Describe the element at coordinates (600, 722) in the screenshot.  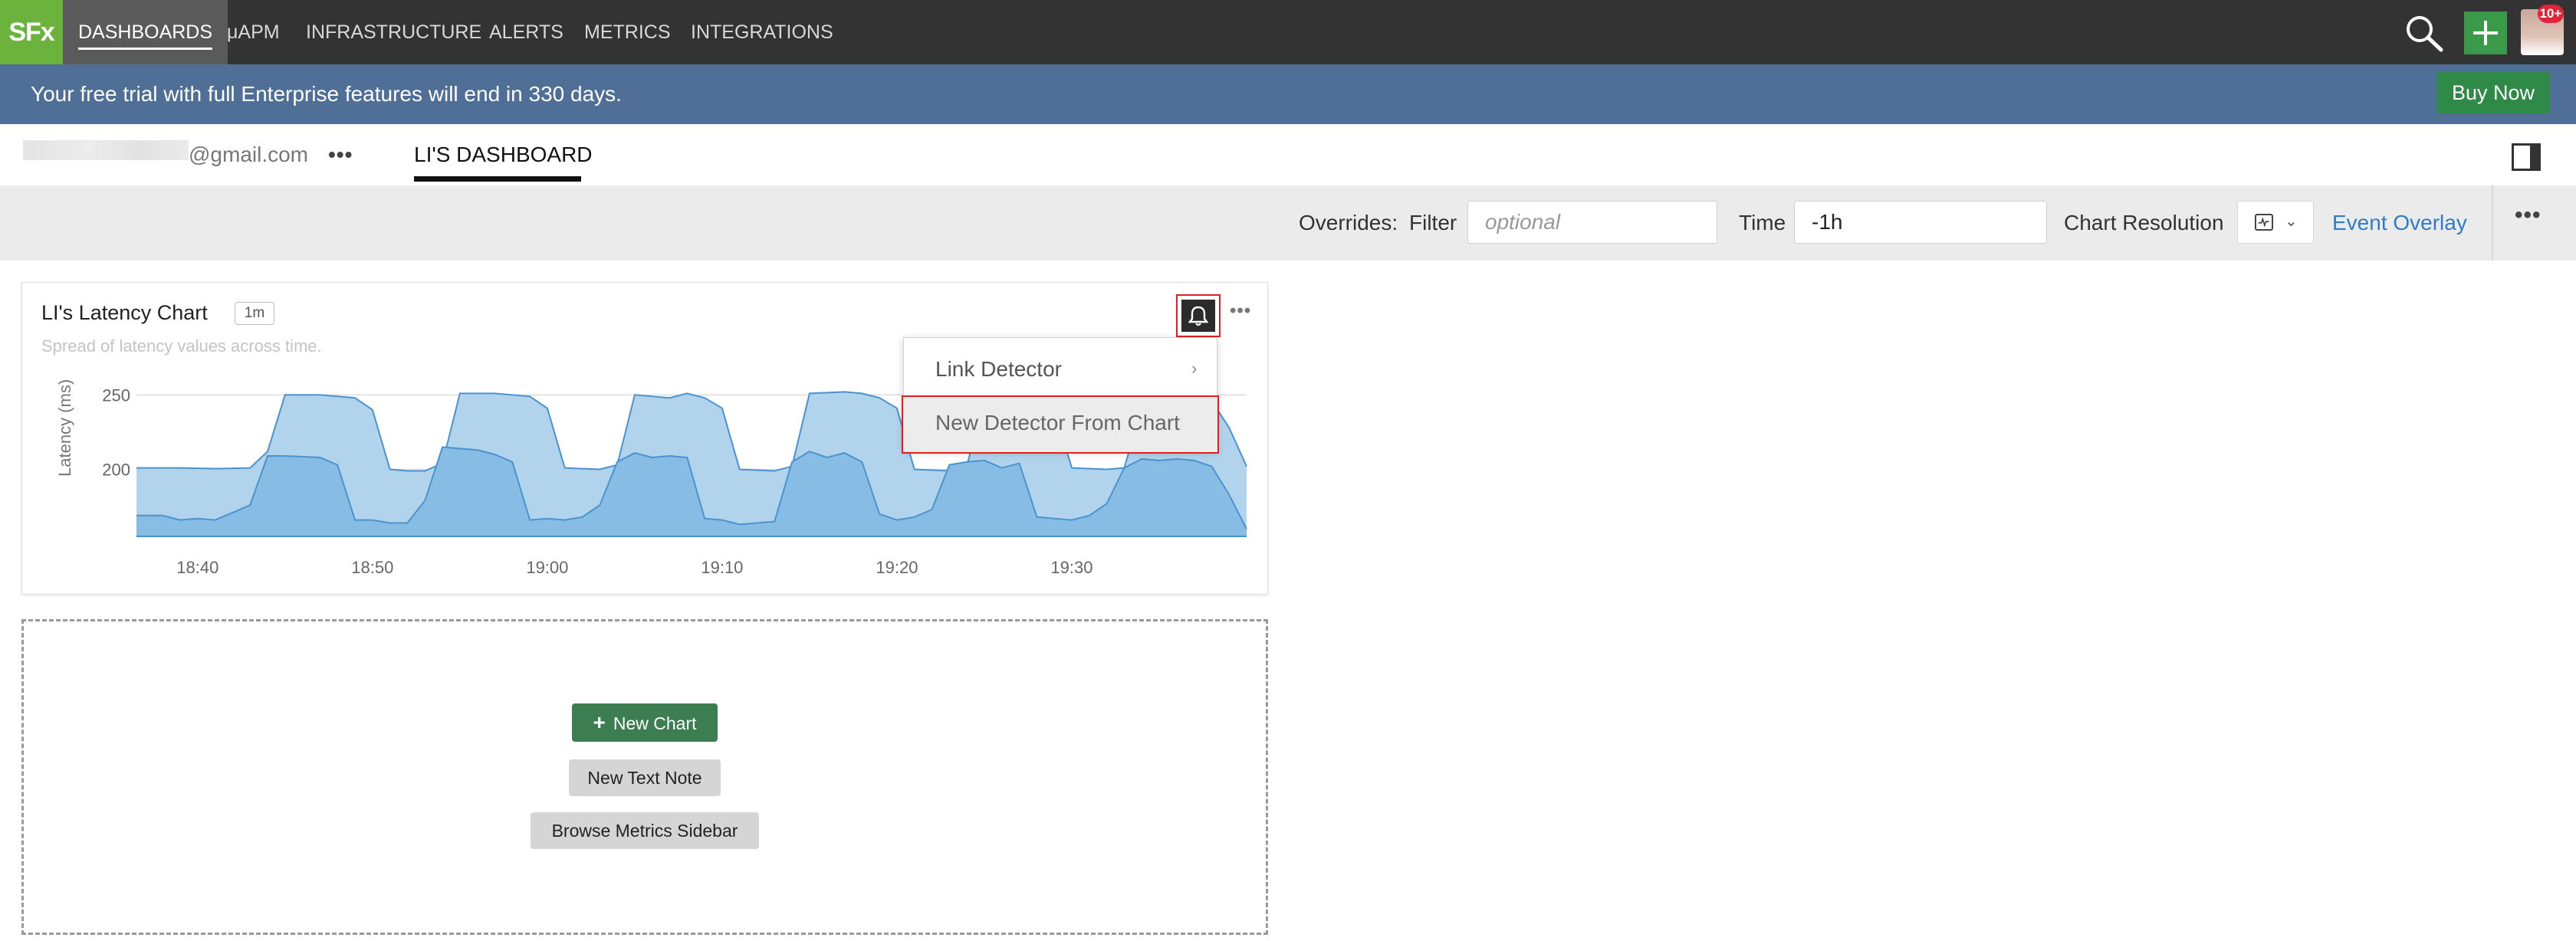
I see `plus-icon: +` at that location.